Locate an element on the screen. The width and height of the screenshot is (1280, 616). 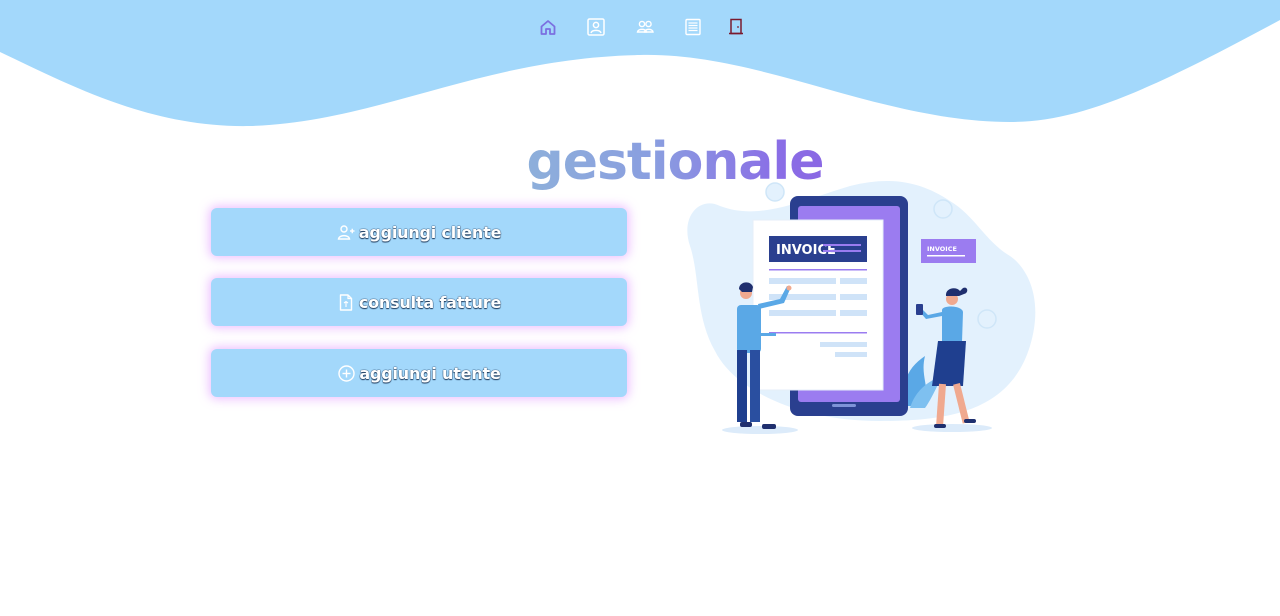
add-client-label: aggiungi cliente is located at coordinates (430, 232).